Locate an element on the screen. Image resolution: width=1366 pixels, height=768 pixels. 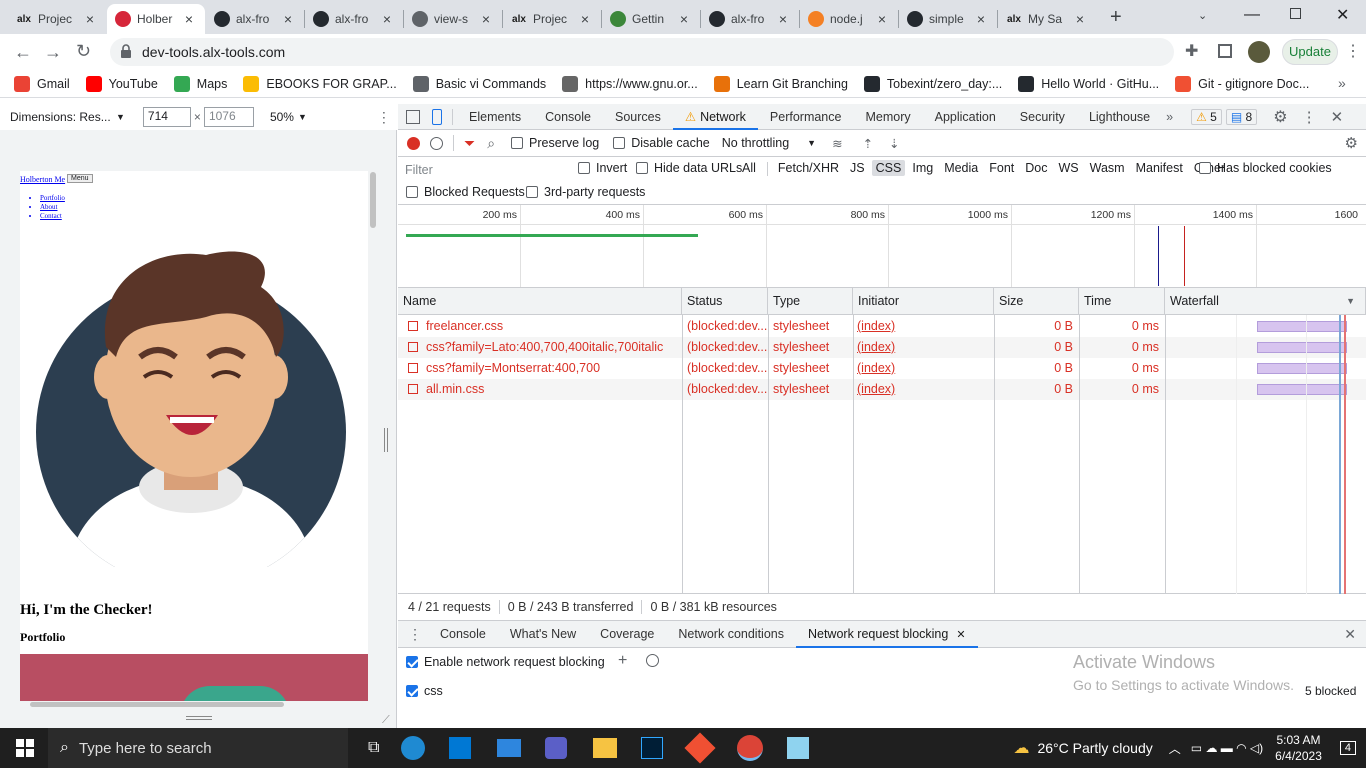
address-bar: dev-tools.alx-tools.com is located at coordinates (642, 52).